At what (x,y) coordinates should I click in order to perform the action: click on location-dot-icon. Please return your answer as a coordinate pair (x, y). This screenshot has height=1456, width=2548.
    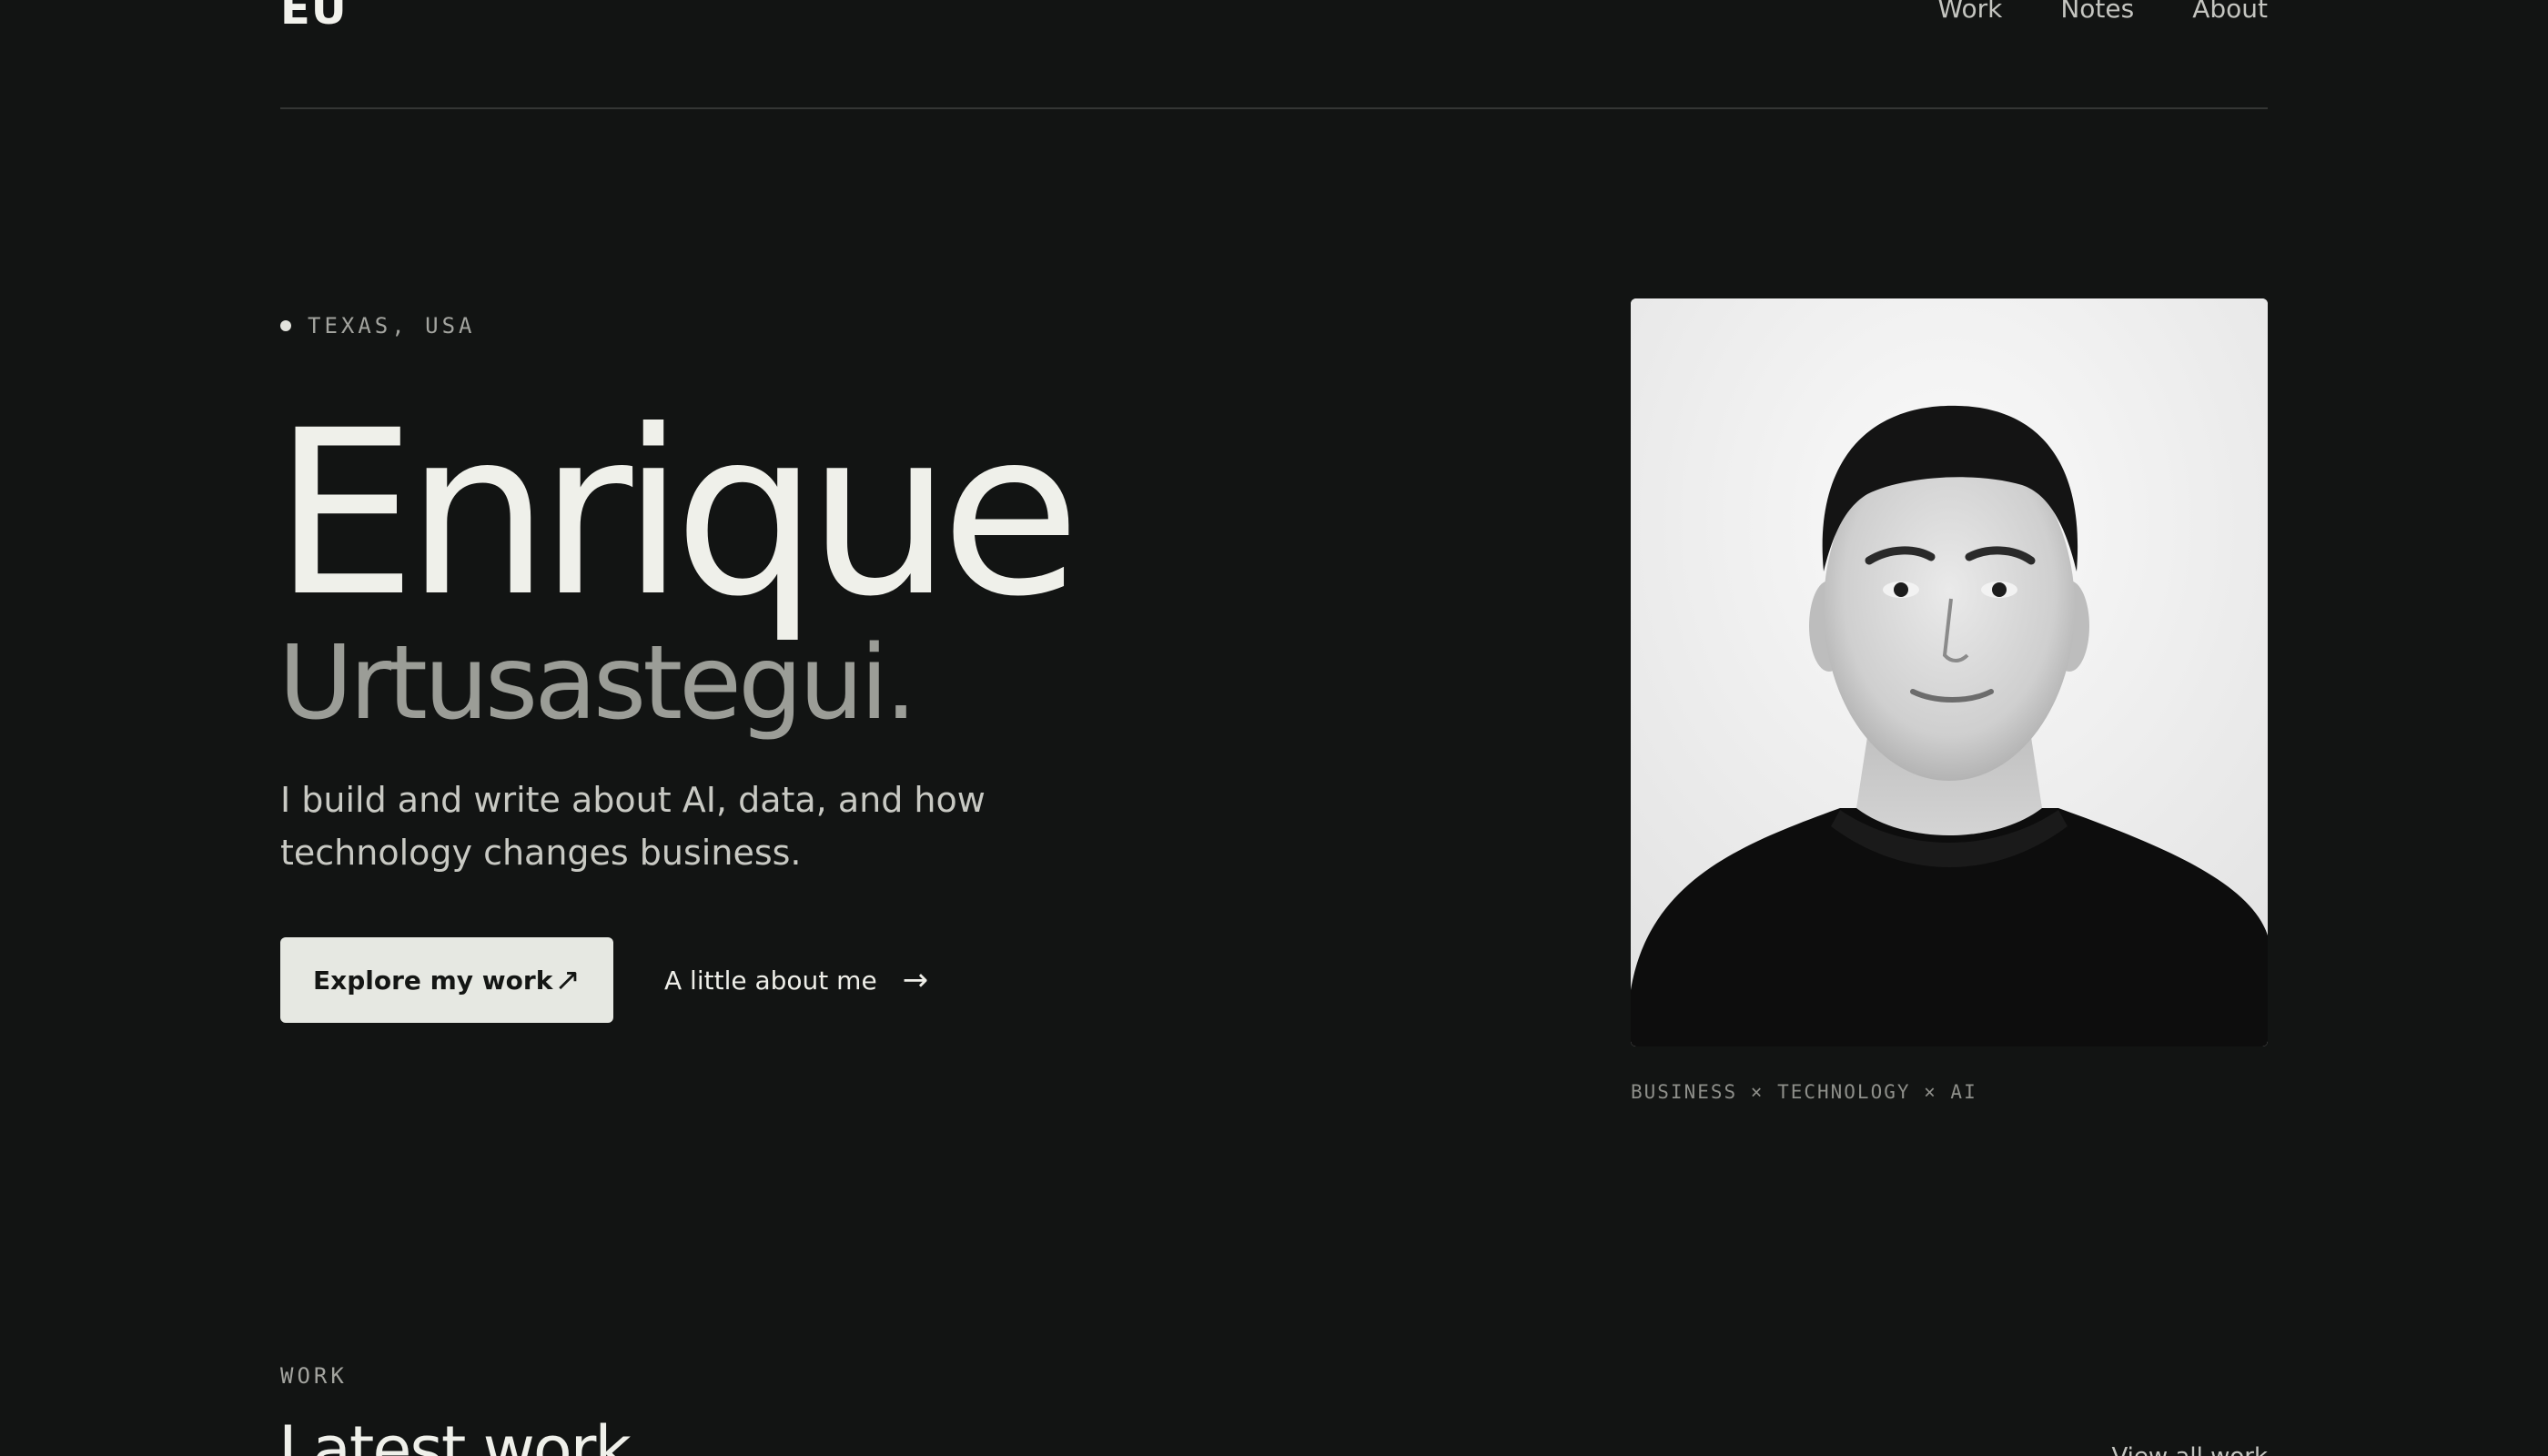
    Looking at the image, I should click on (286, 326).